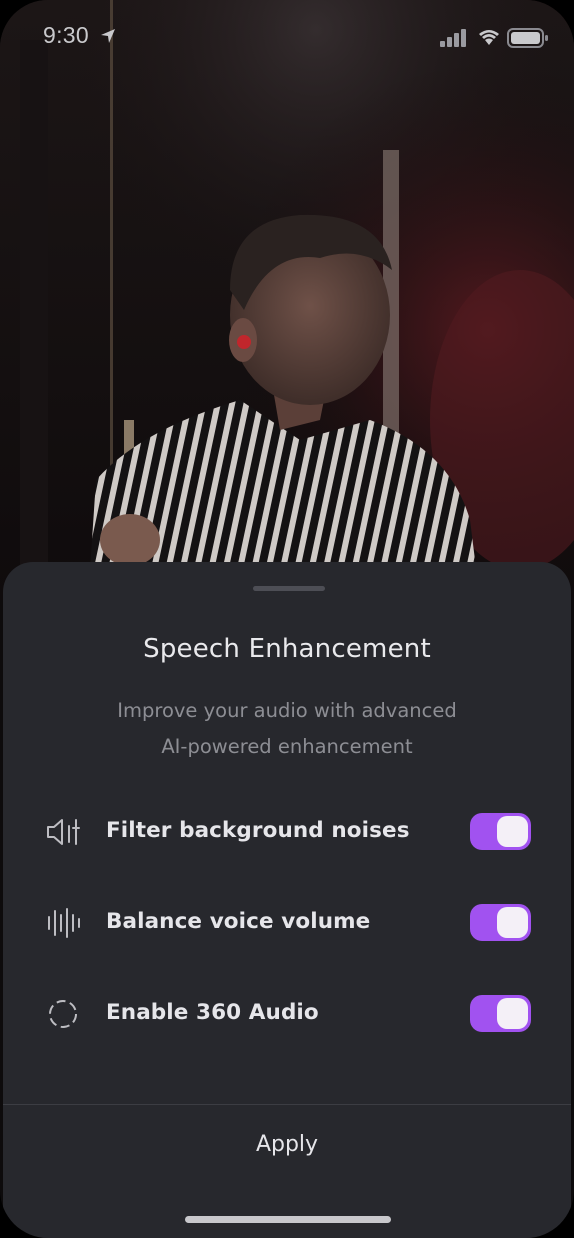 The height and width of the screenshot is (1238, 574). I want to click on option-enable-360-audio: Enable 360 Audio, so click(287, 1014).